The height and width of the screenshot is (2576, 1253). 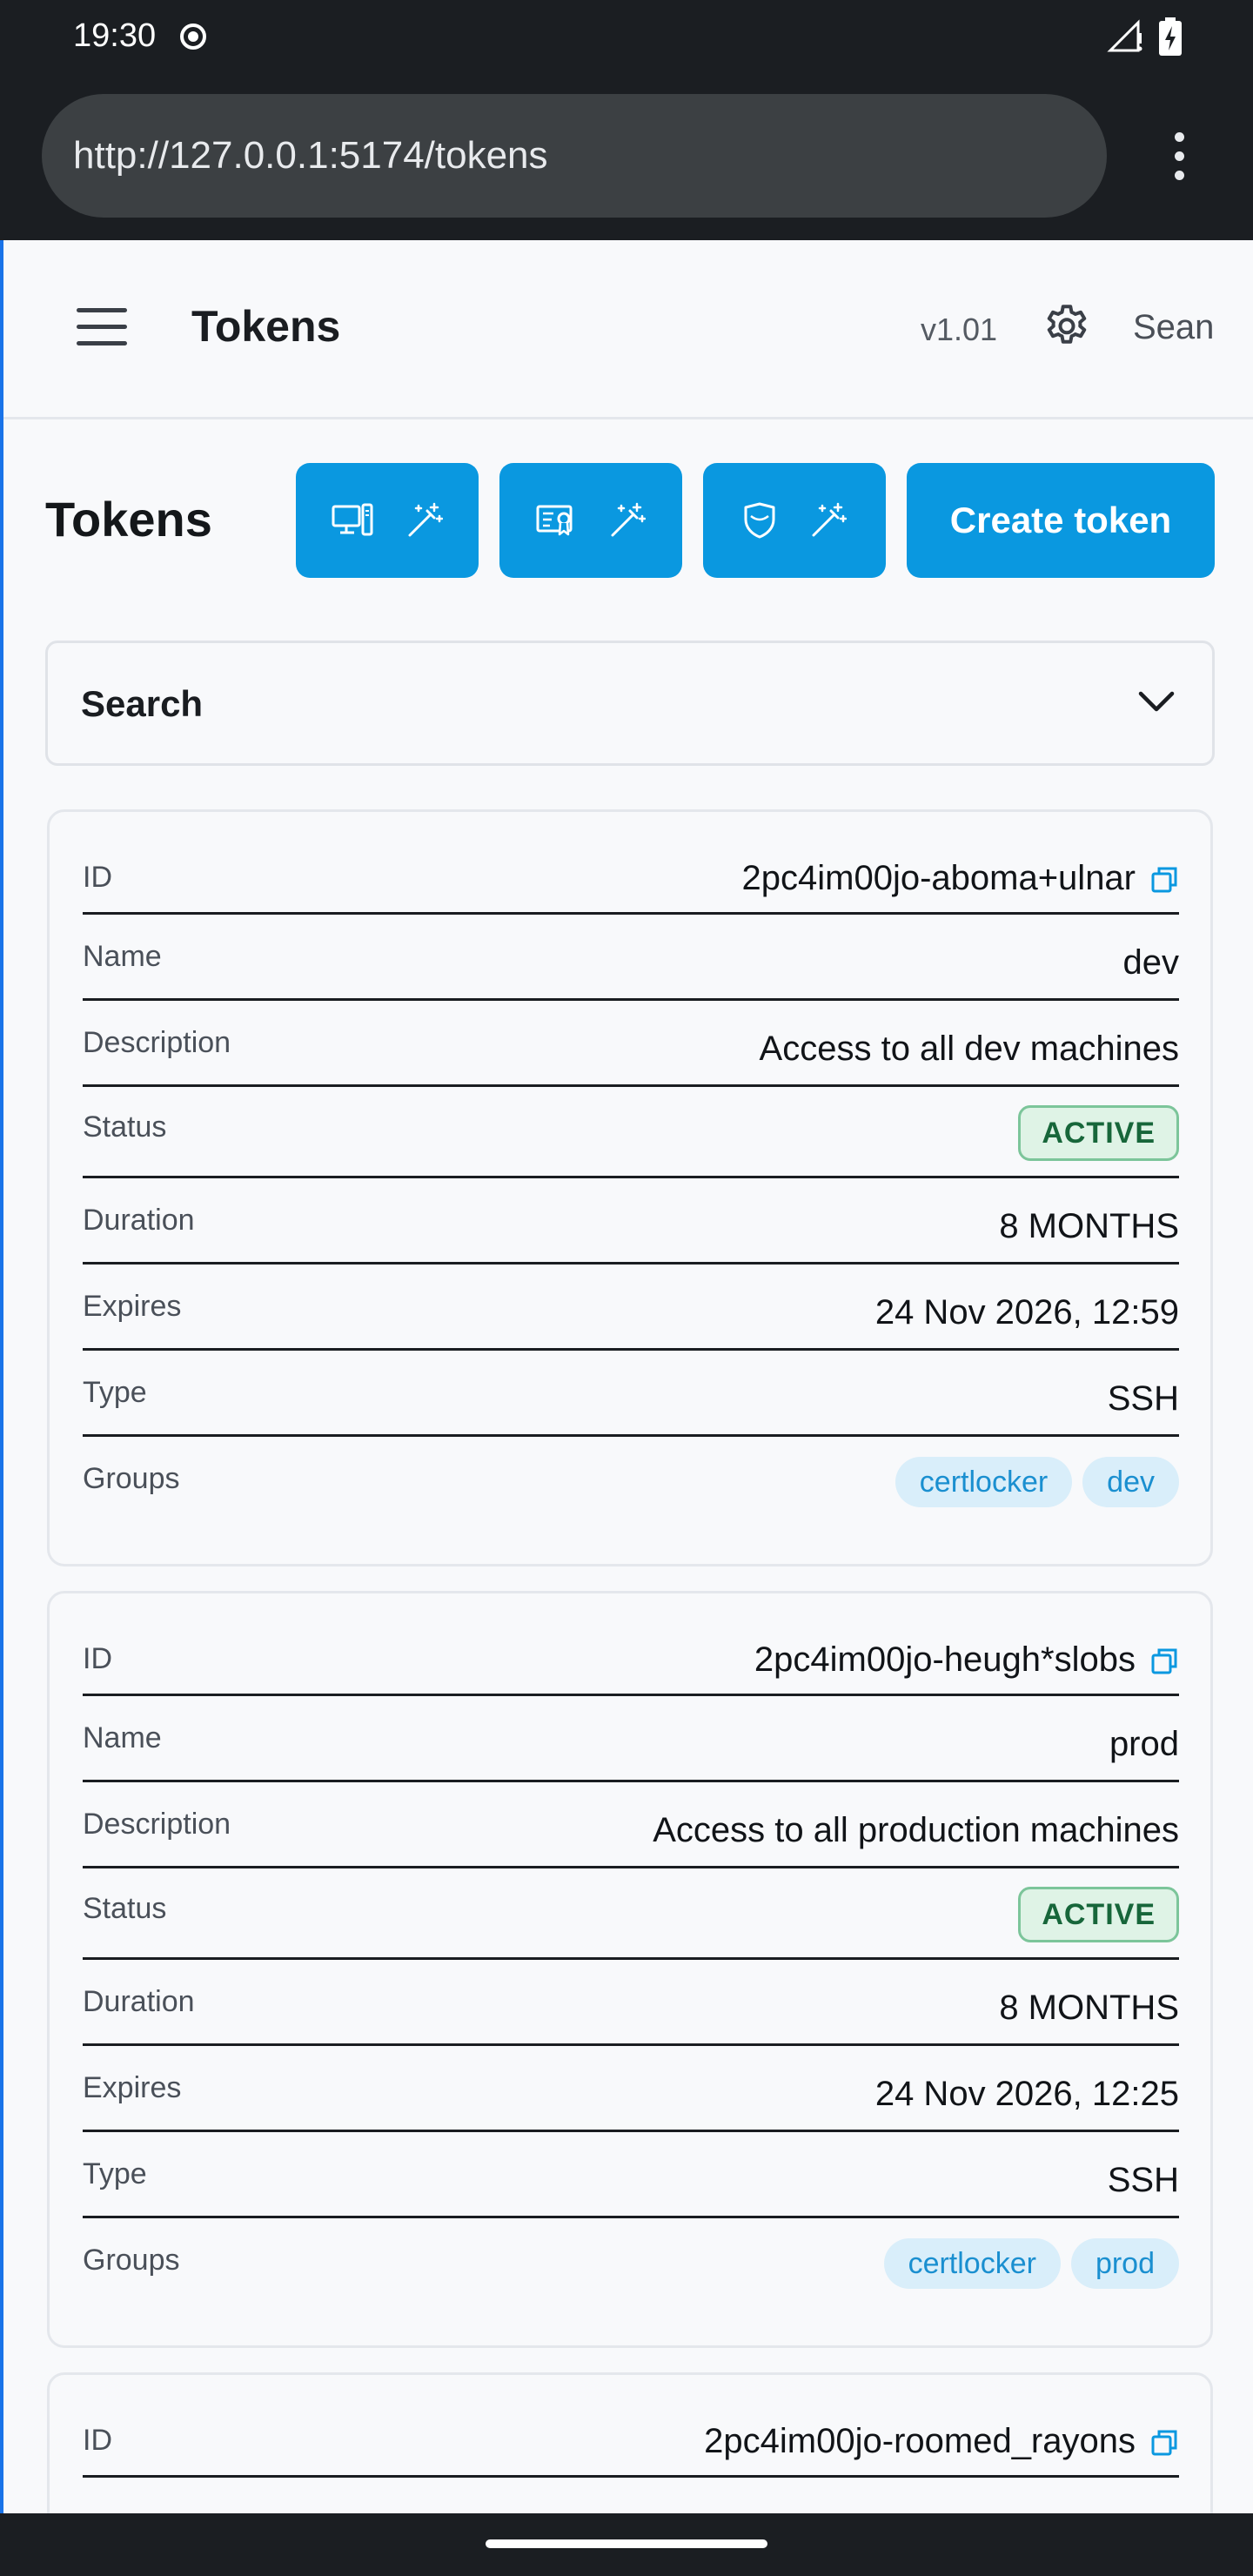 I want to click on shield-icon, so click(x=760, y=520).